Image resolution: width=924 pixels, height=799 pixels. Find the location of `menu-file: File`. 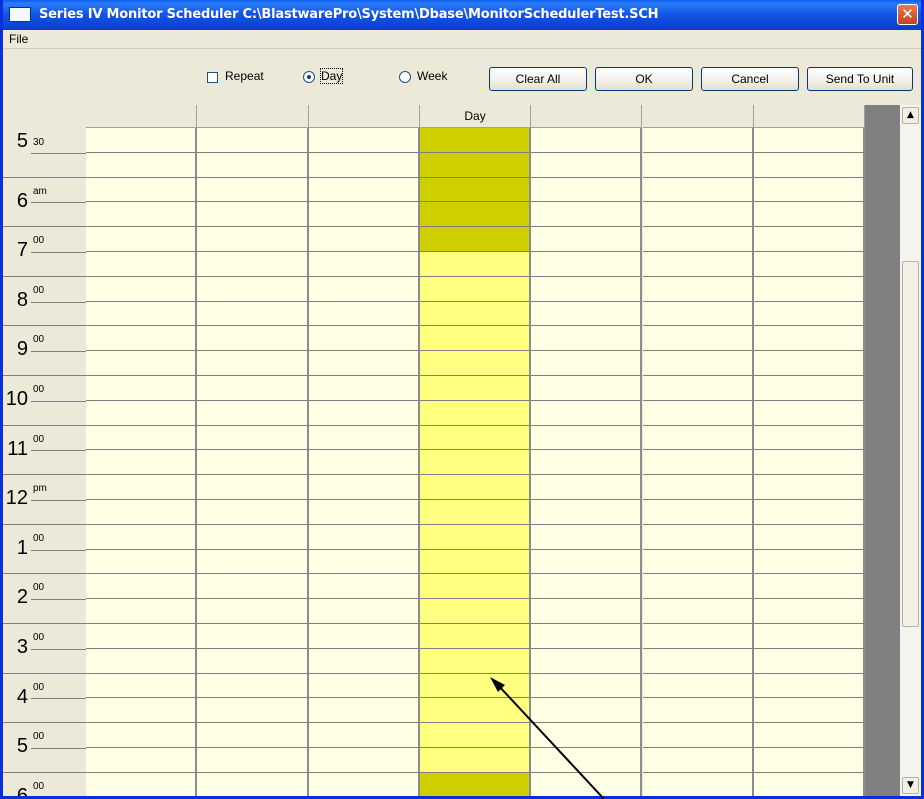

menu-file: File is located at coordinates (18, 39).